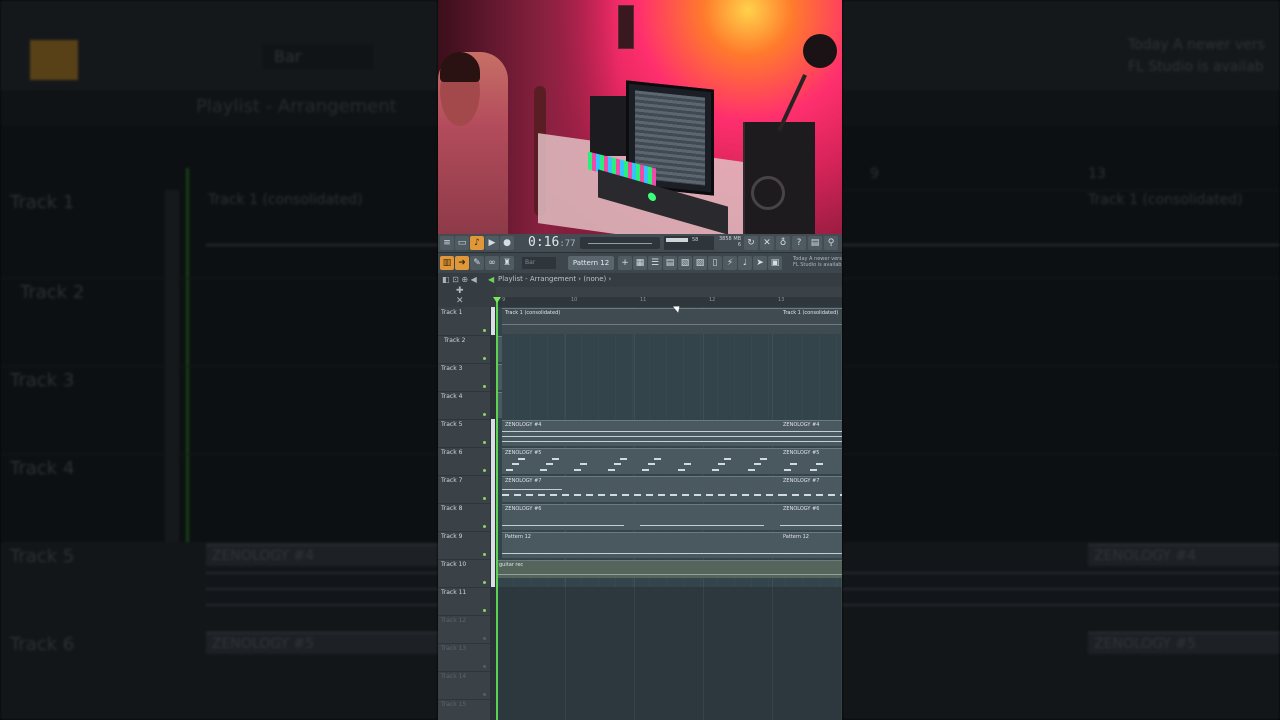 This screenshot has height=720, width=1280. Describe the element at coordinates (700, 263) in the screenshot. I see `browser-icon: ▨` at that location.